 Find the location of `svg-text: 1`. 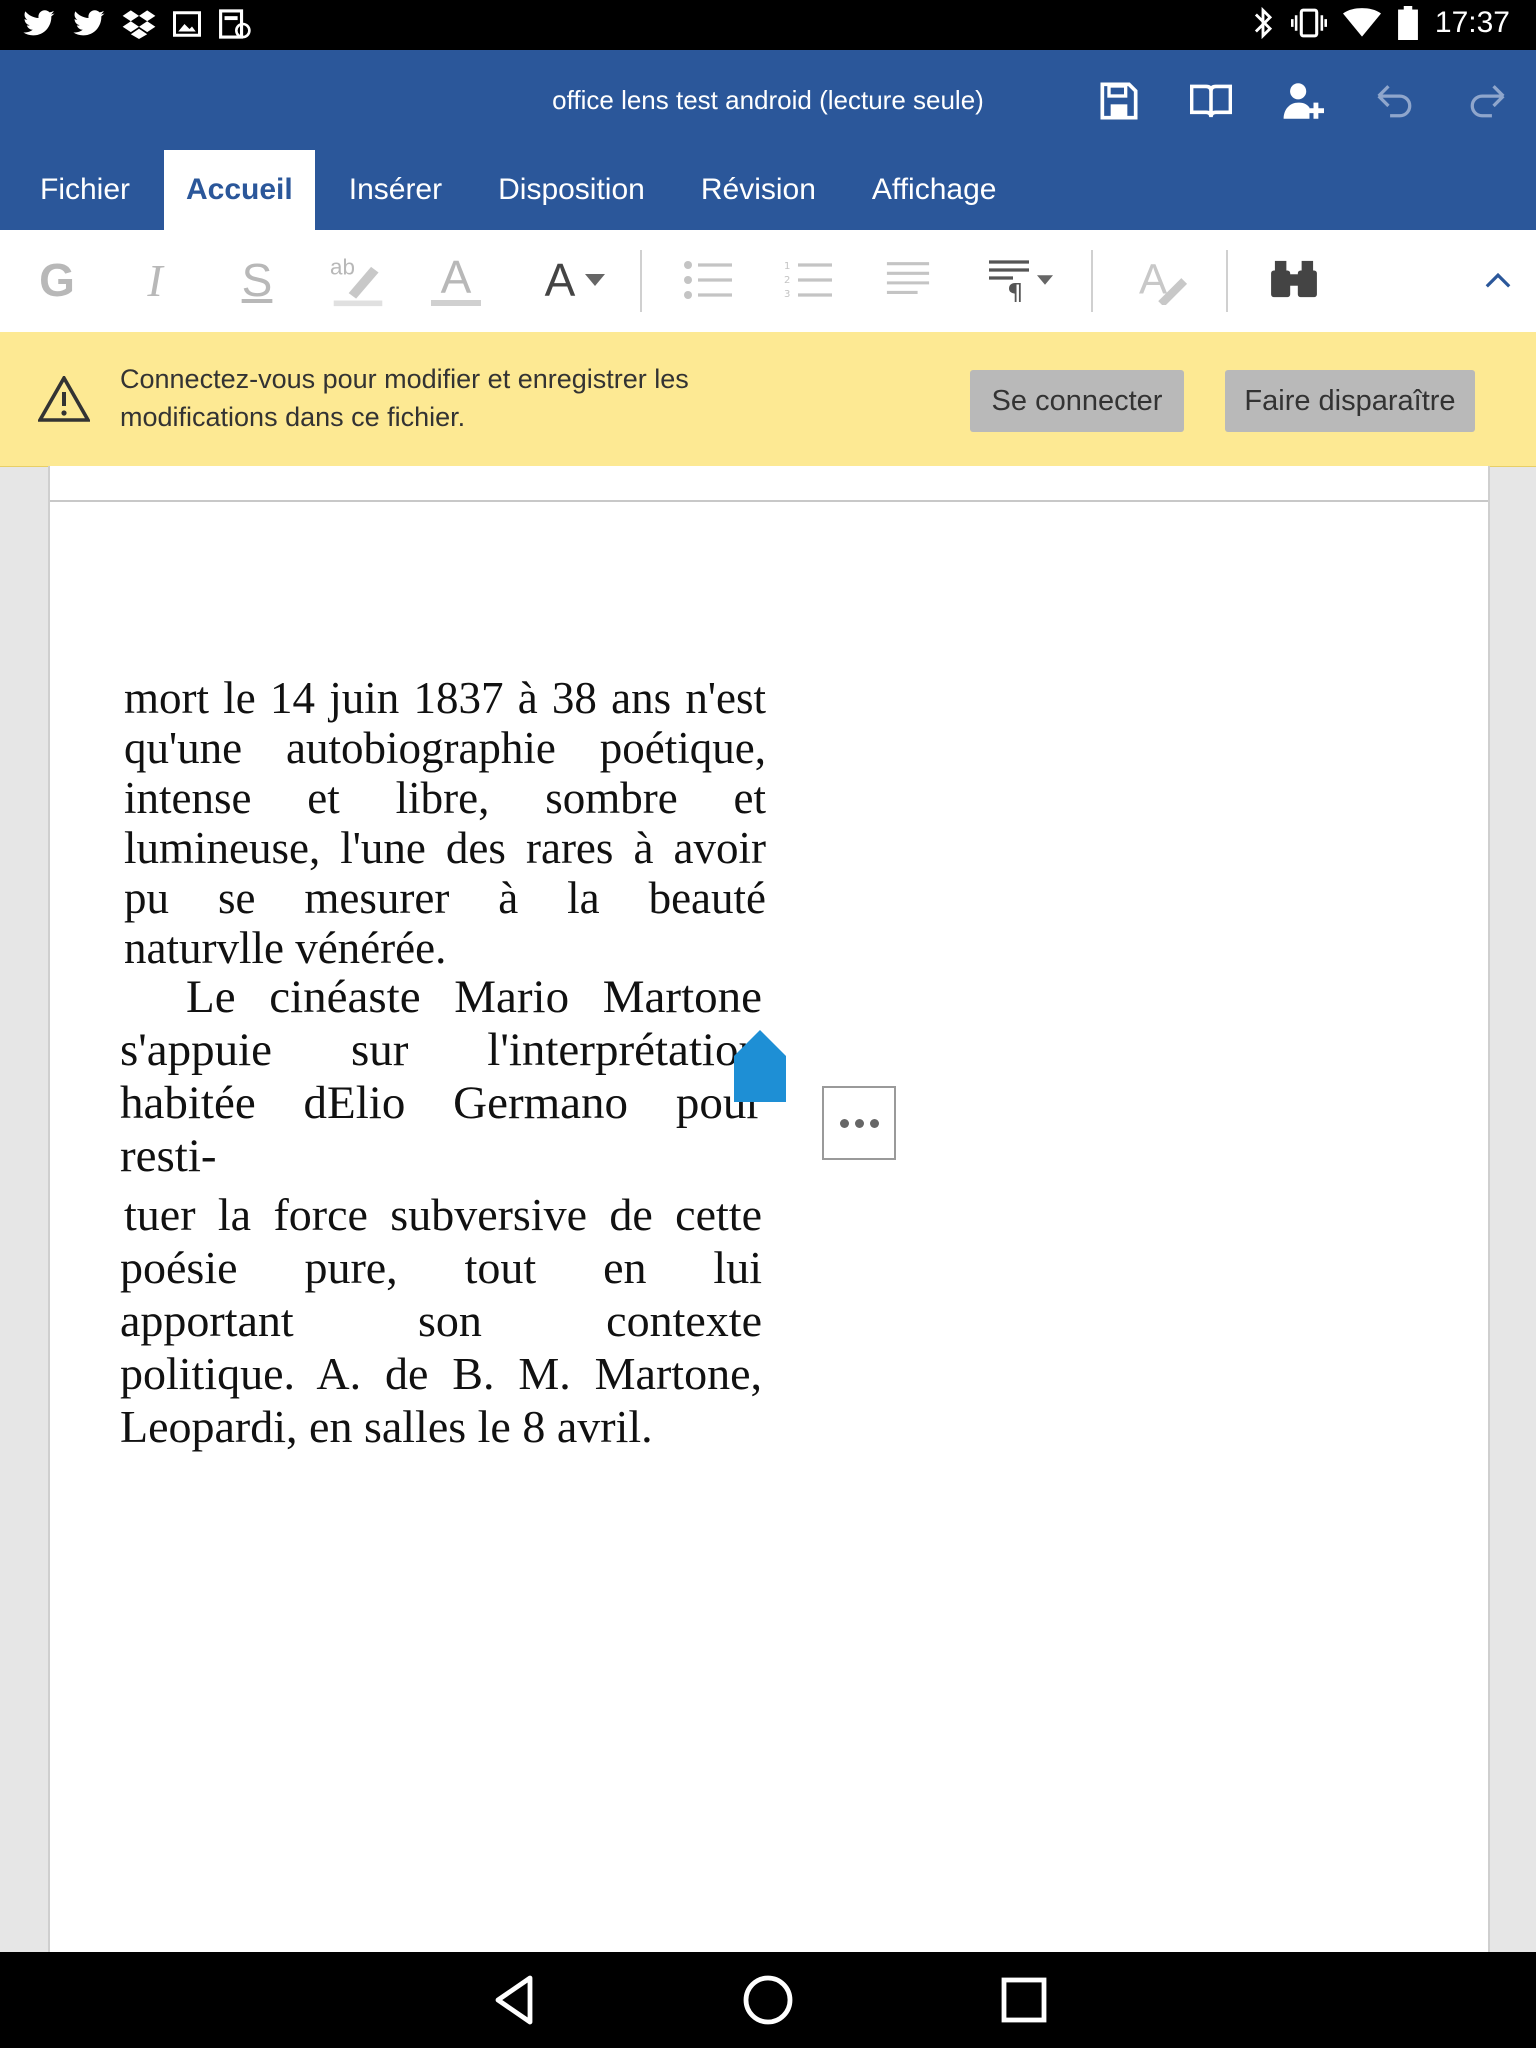

svg-text: 1 is located at coordinates (787, 266).